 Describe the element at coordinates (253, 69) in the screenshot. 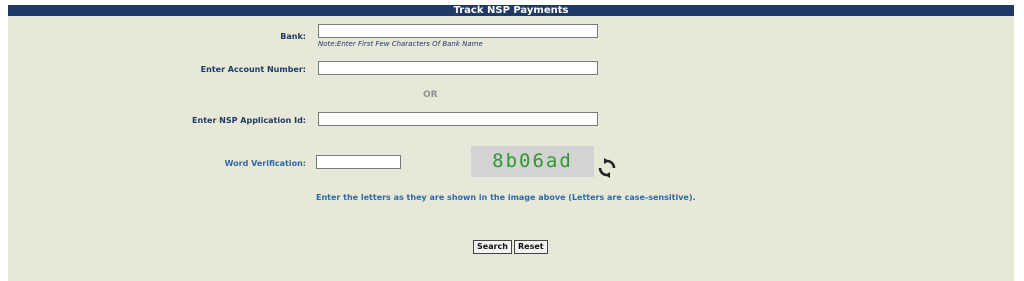

I see `account-number-label: Enter Account Number:` at that location.